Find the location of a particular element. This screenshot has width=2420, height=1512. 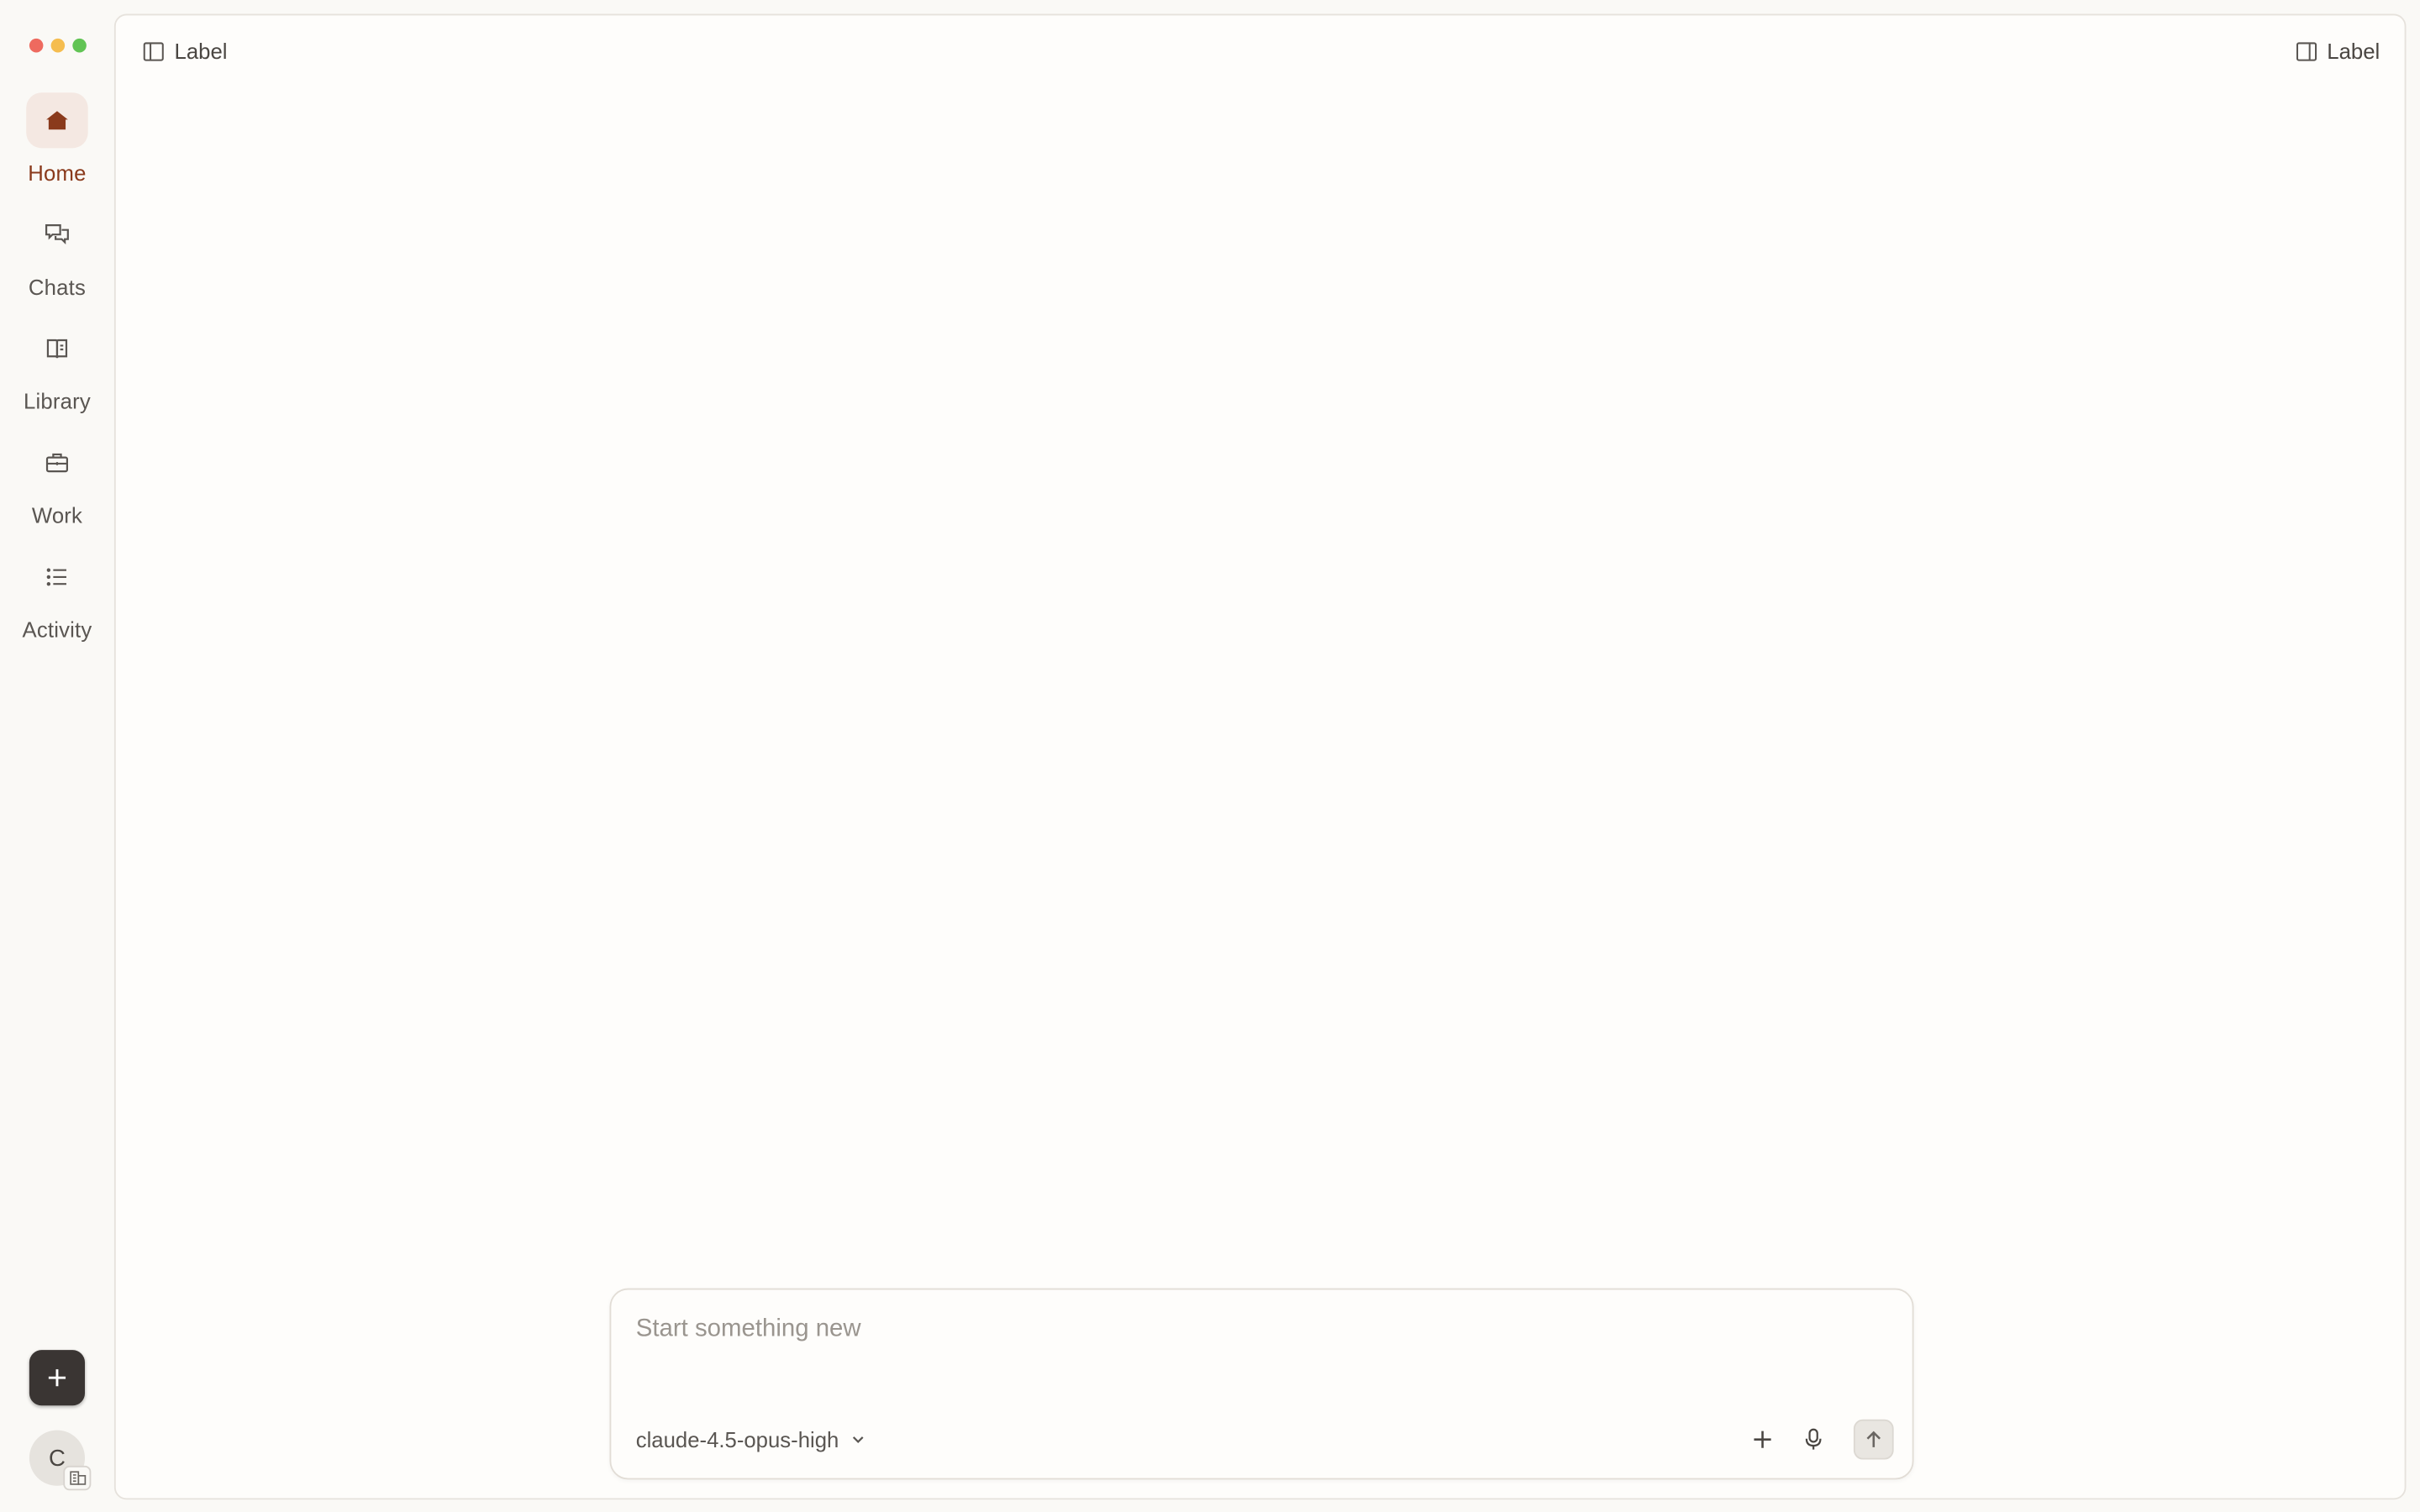

sidebar-item-work: Work is located at coordinates (57, 486).